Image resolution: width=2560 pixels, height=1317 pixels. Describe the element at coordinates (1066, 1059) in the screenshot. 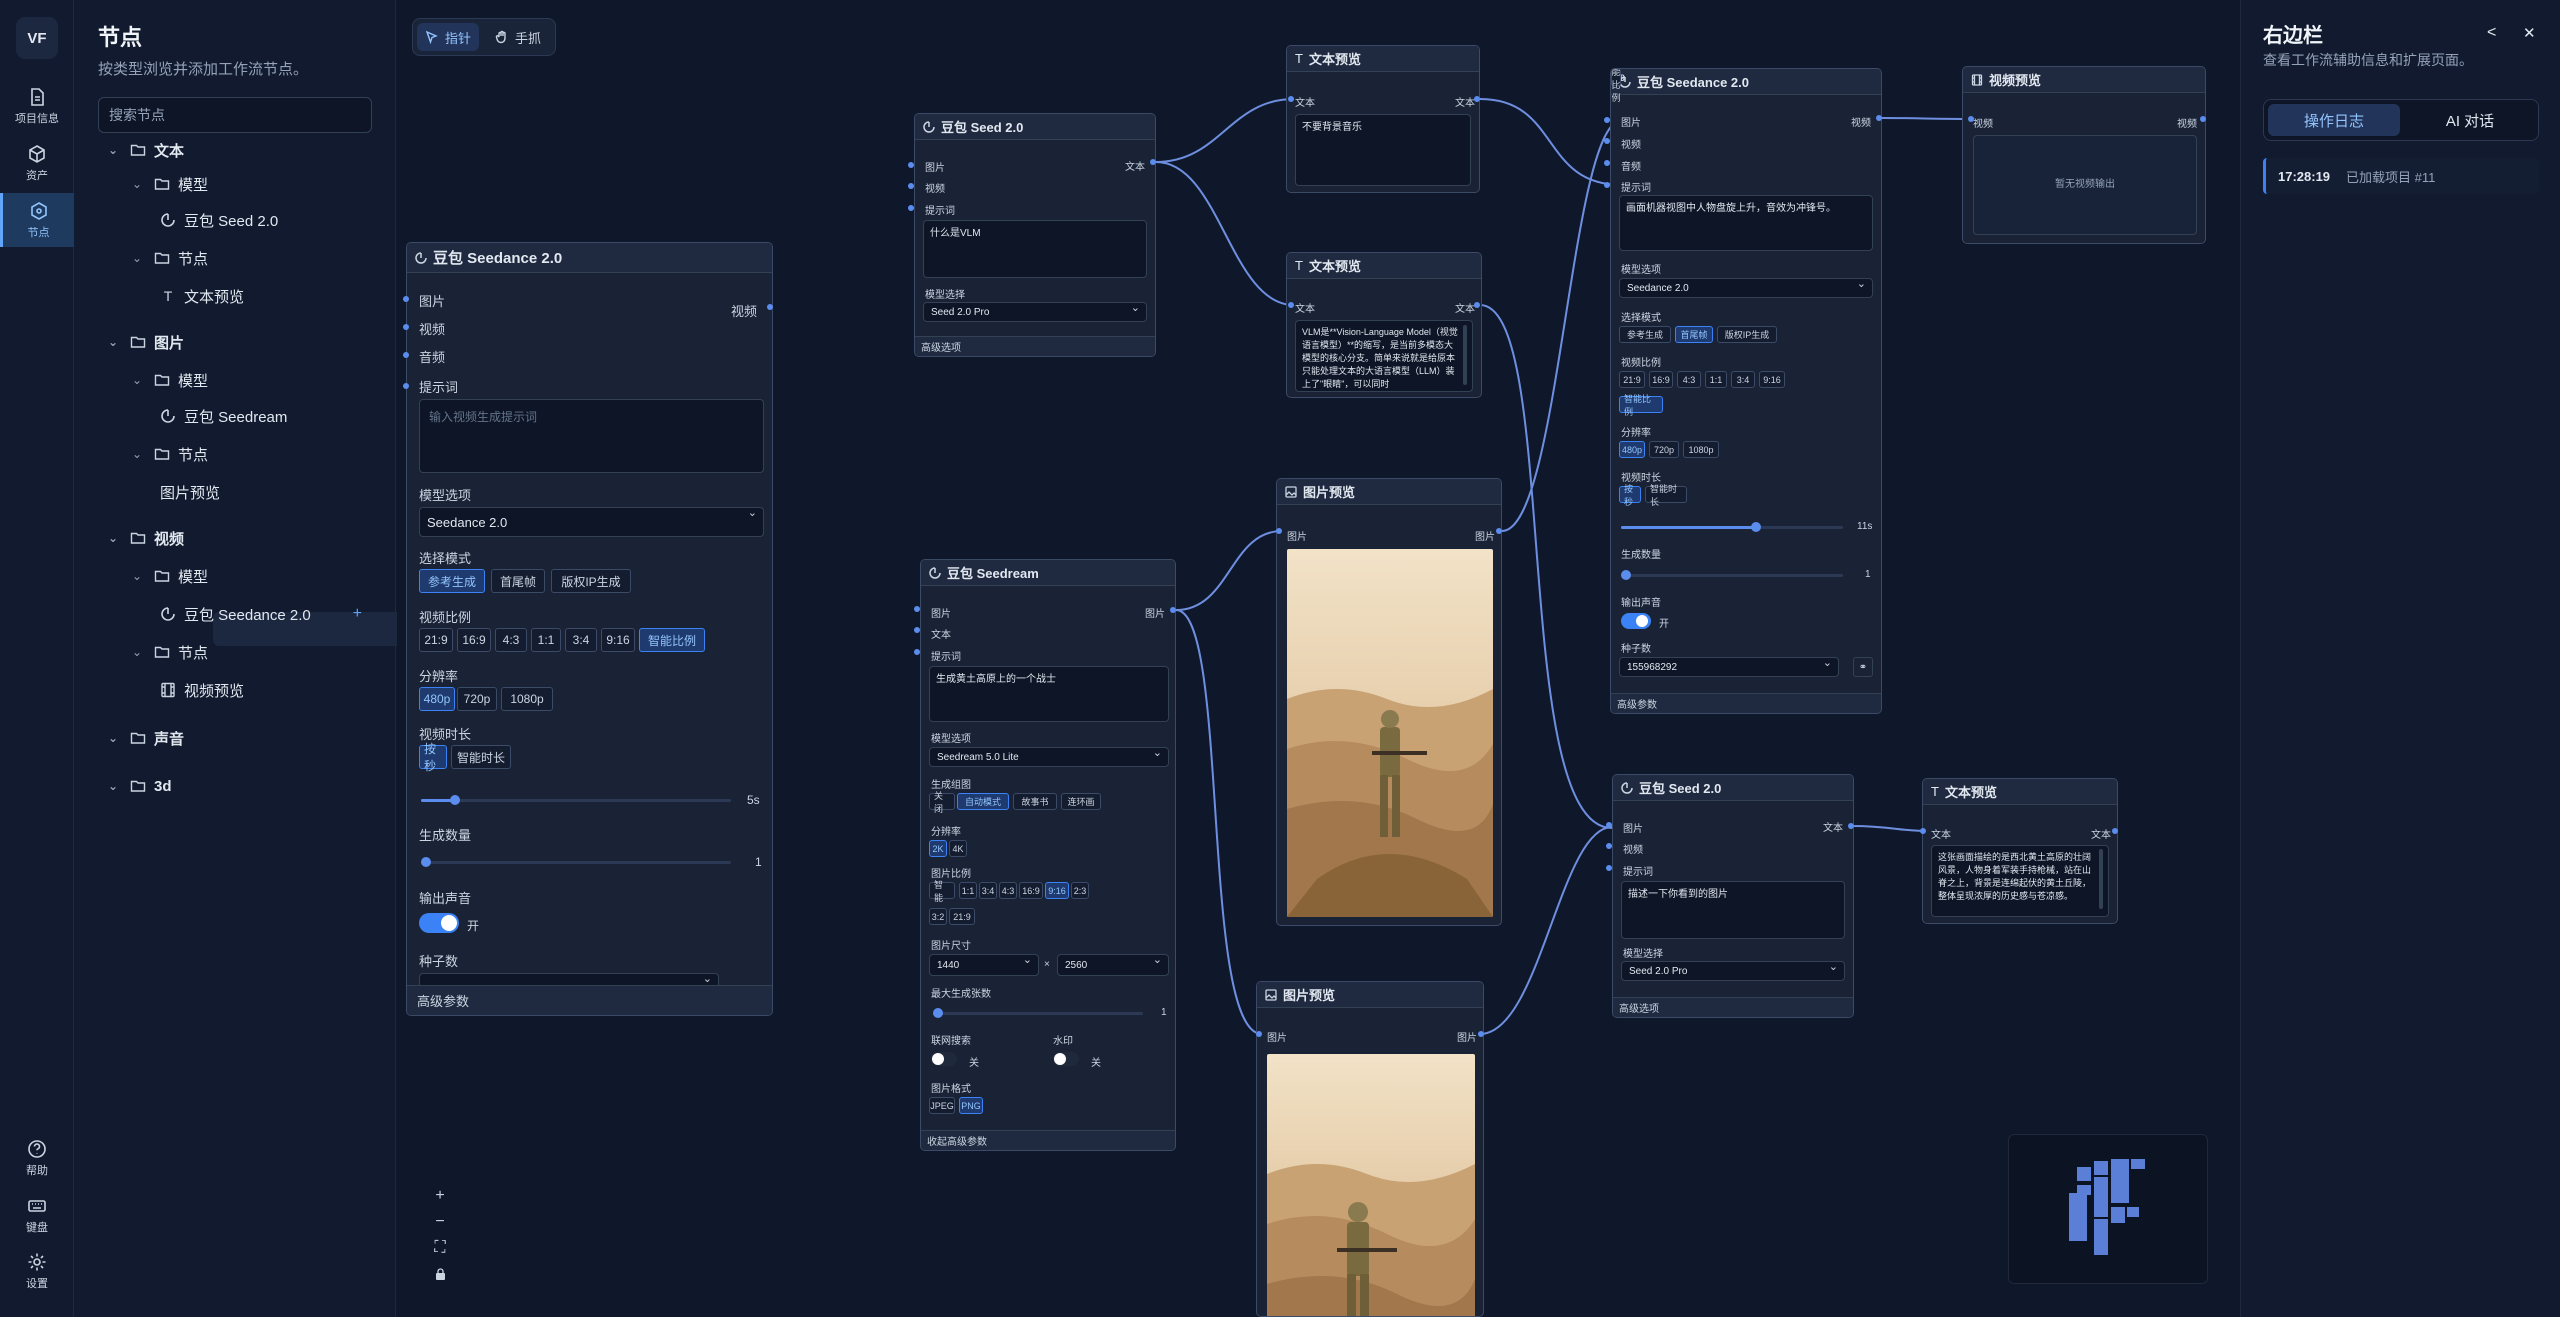

I see `watermark-toggle` at that location.